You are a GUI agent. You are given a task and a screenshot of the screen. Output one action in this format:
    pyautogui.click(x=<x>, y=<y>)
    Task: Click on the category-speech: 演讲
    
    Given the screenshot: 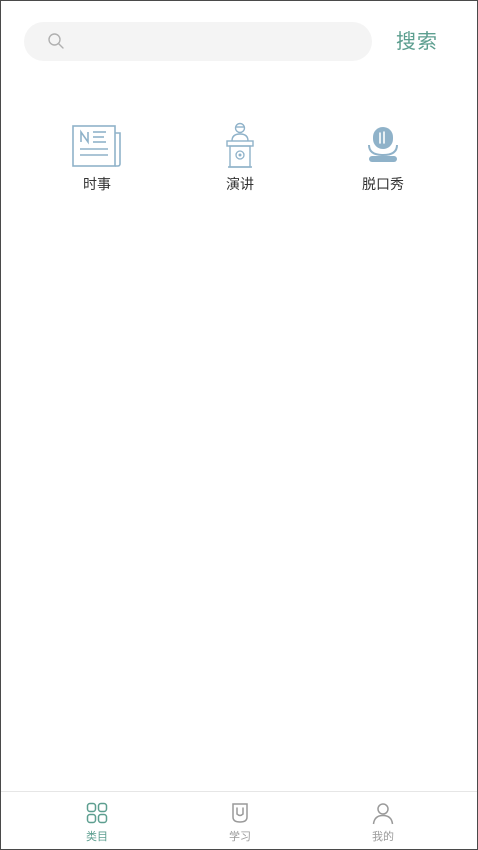 What is the action you would take?
    pyautogui.click(x=240, y=159)
    